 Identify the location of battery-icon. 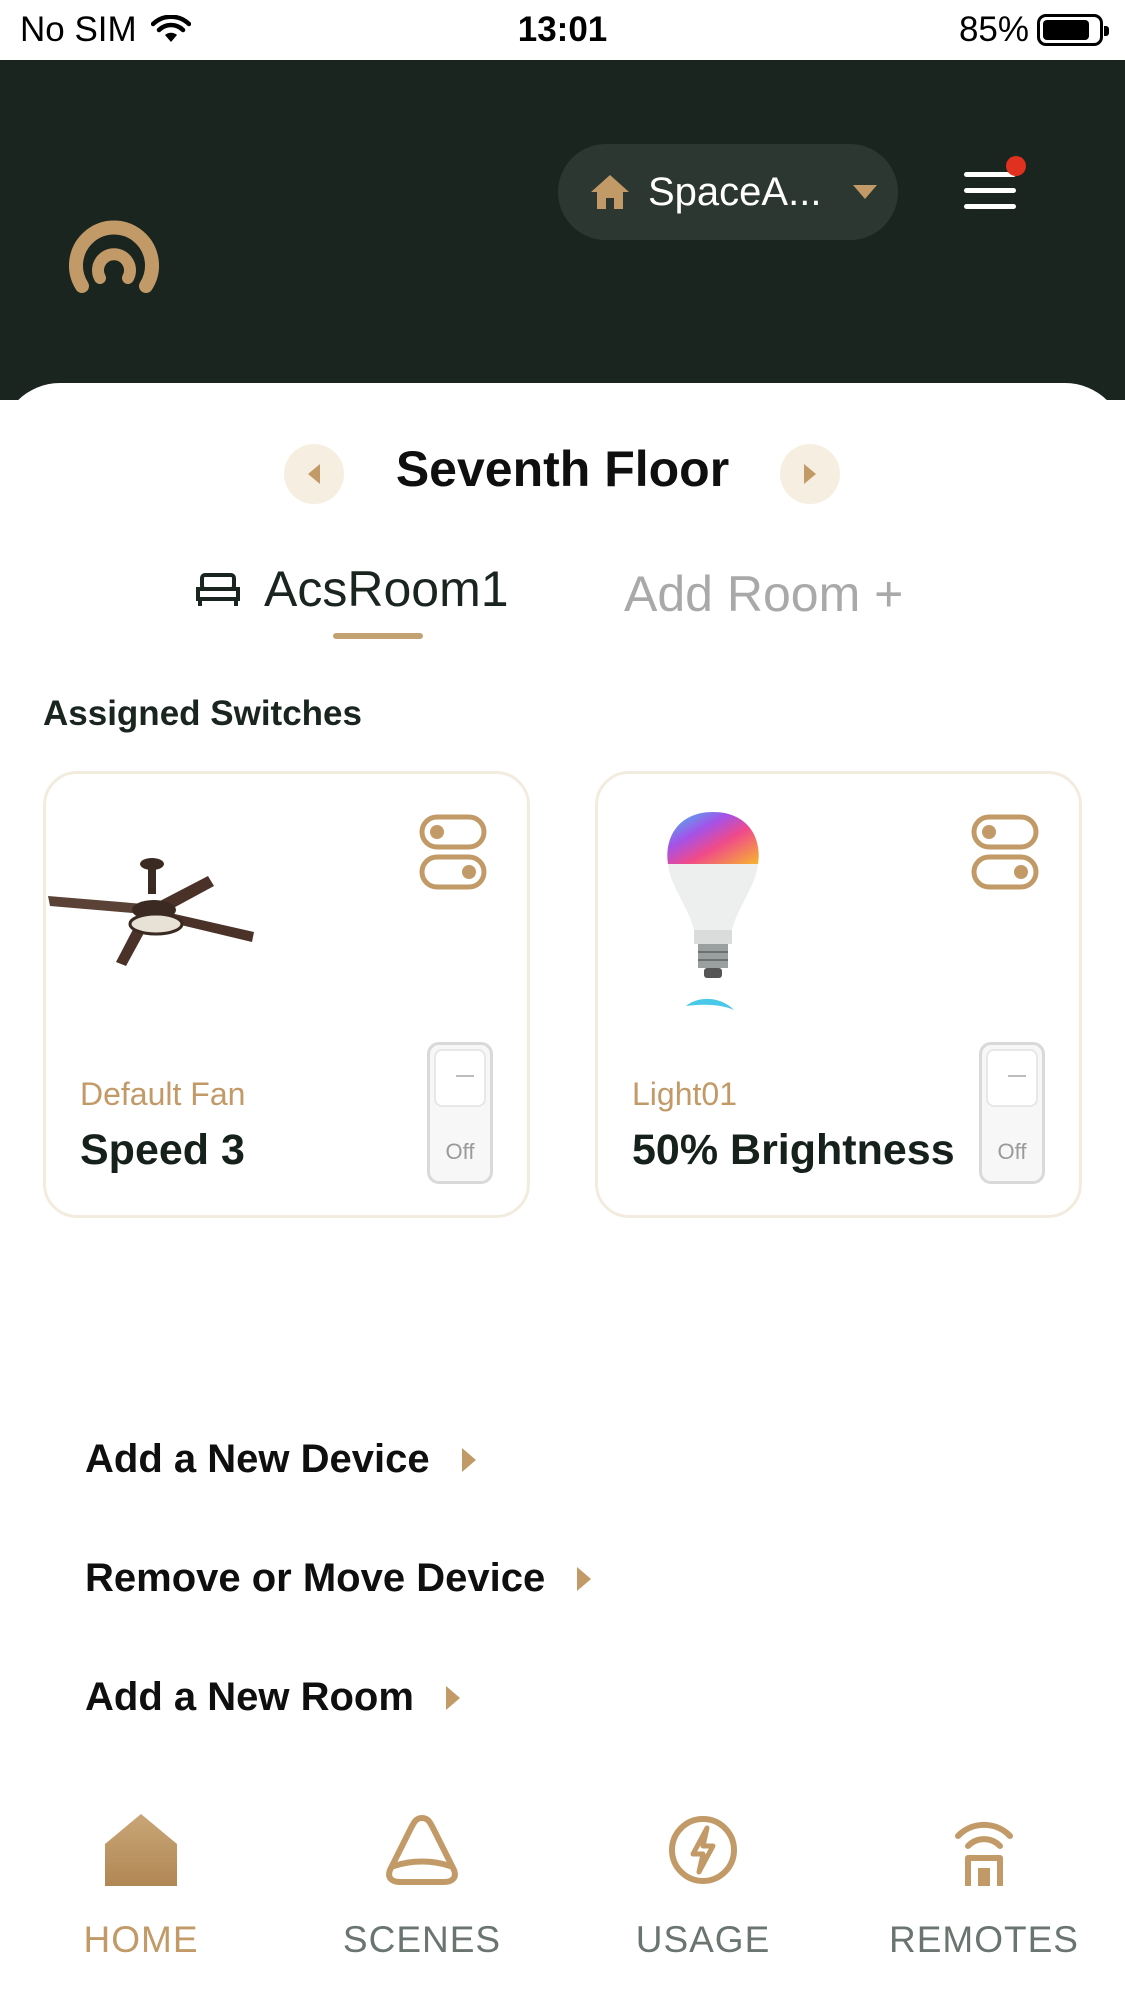
(1073, 30).